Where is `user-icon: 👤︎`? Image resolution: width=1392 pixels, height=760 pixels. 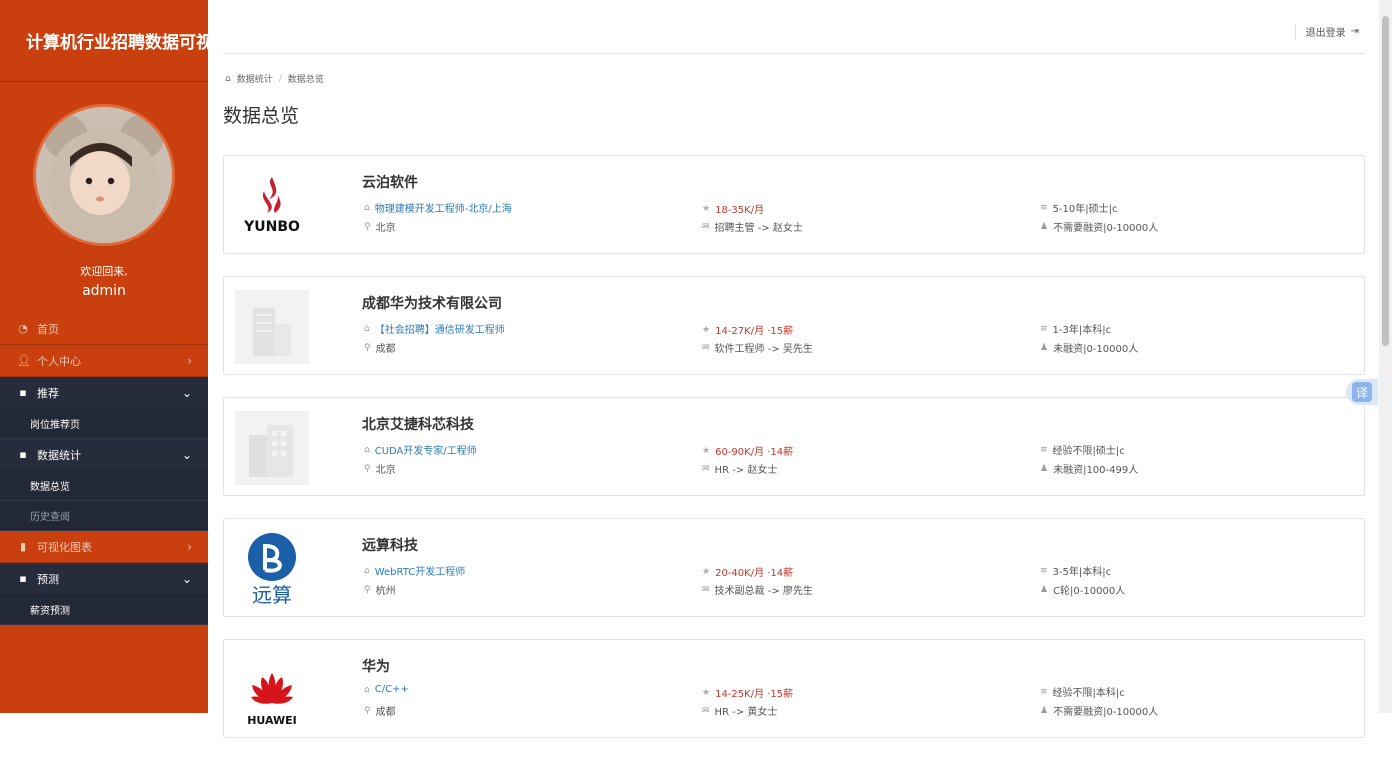
user-icon: 👤︎ is located at coordinates (24, 360).